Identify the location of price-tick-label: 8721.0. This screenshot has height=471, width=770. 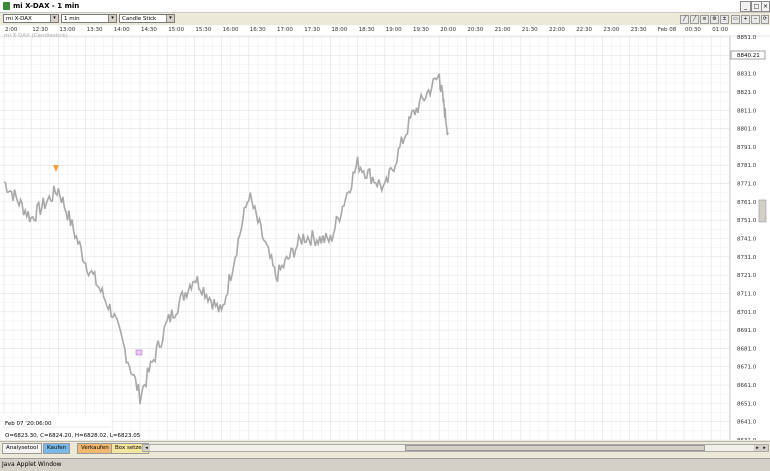
(747, 276).